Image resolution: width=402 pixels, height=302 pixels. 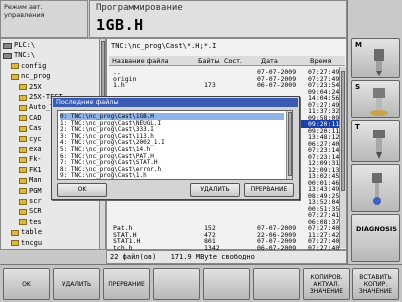 I want to click on right-softkey-panel: M S T DIAGNOSIS, so click(x=374, y=132).